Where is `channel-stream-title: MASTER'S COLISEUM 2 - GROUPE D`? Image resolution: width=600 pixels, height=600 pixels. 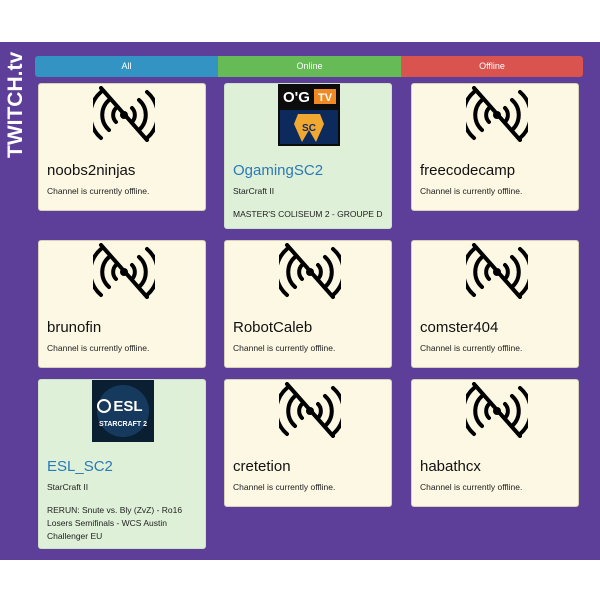 channel-stream-title: MASTER'S COLISEUM 2 - GROUPE D is located at coordinates (308, 214).